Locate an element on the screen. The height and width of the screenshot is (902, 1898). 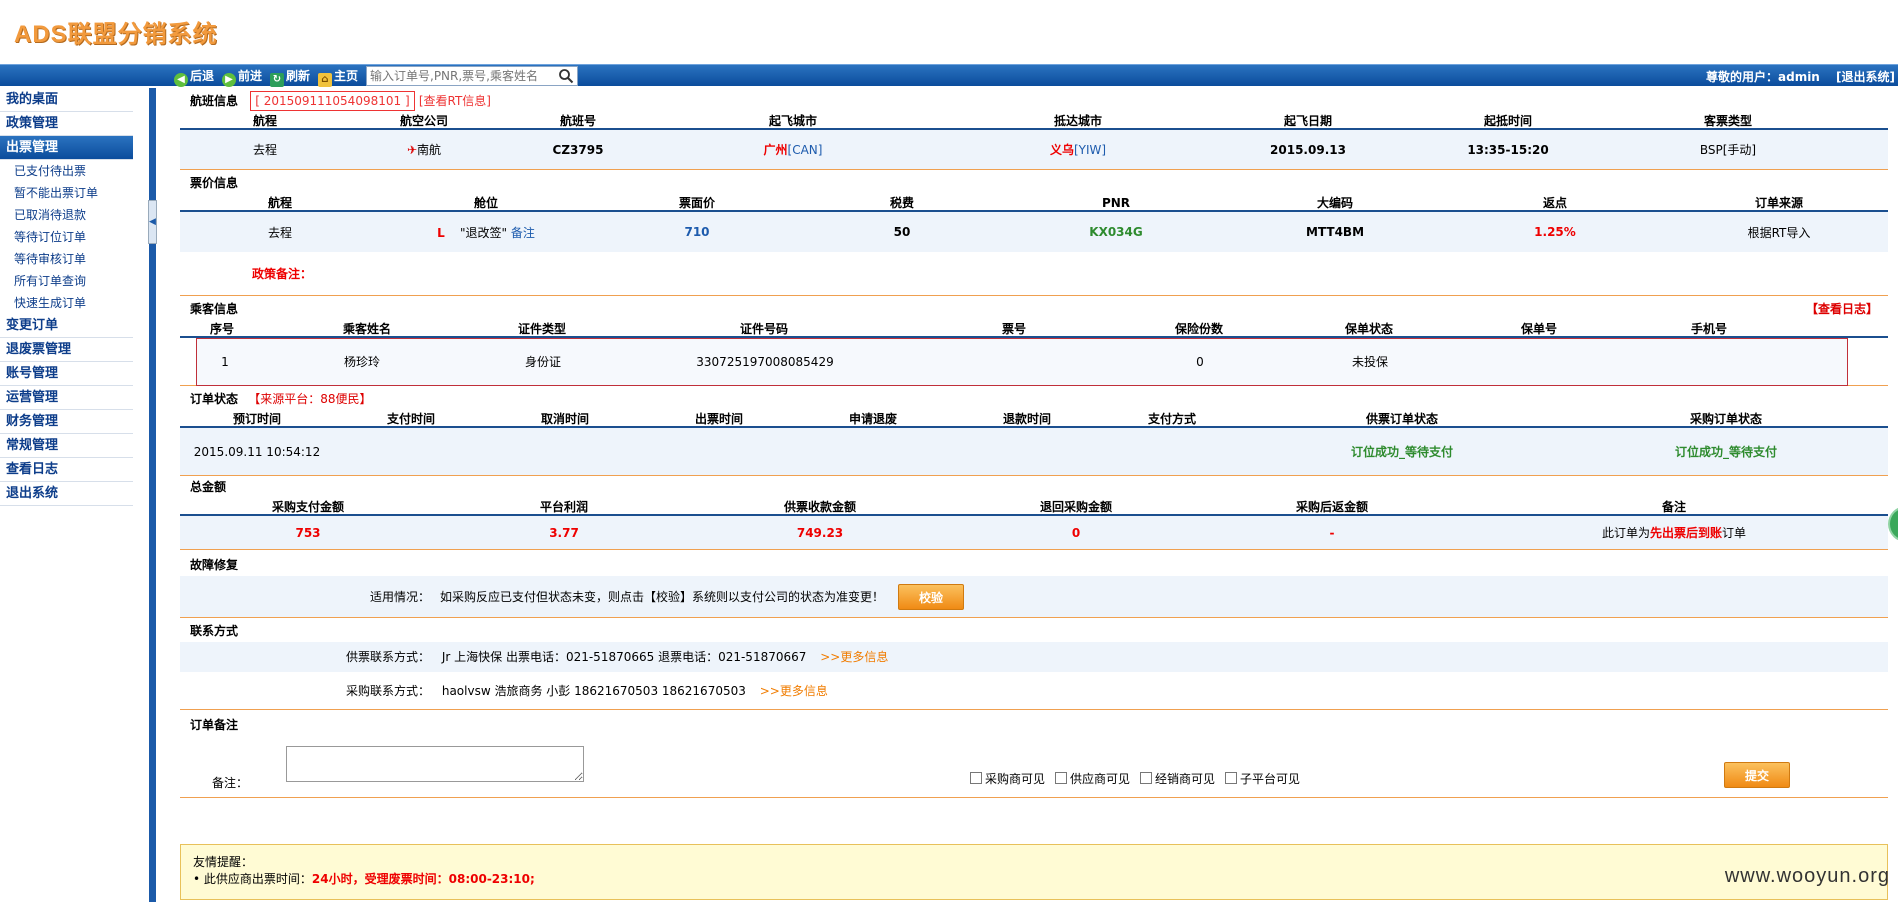
verify-button: 校验 is located at coordinates (931, 596).